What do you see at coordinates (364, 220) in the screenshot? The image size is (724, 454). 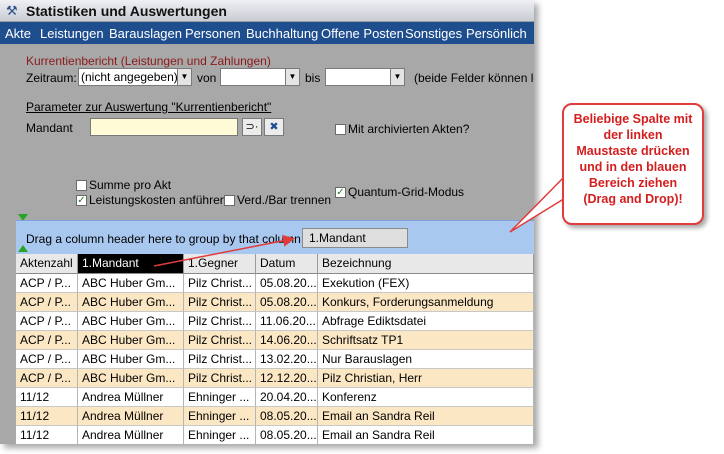 I see `red-arrow-pointer` at bounding box center [364, 220].